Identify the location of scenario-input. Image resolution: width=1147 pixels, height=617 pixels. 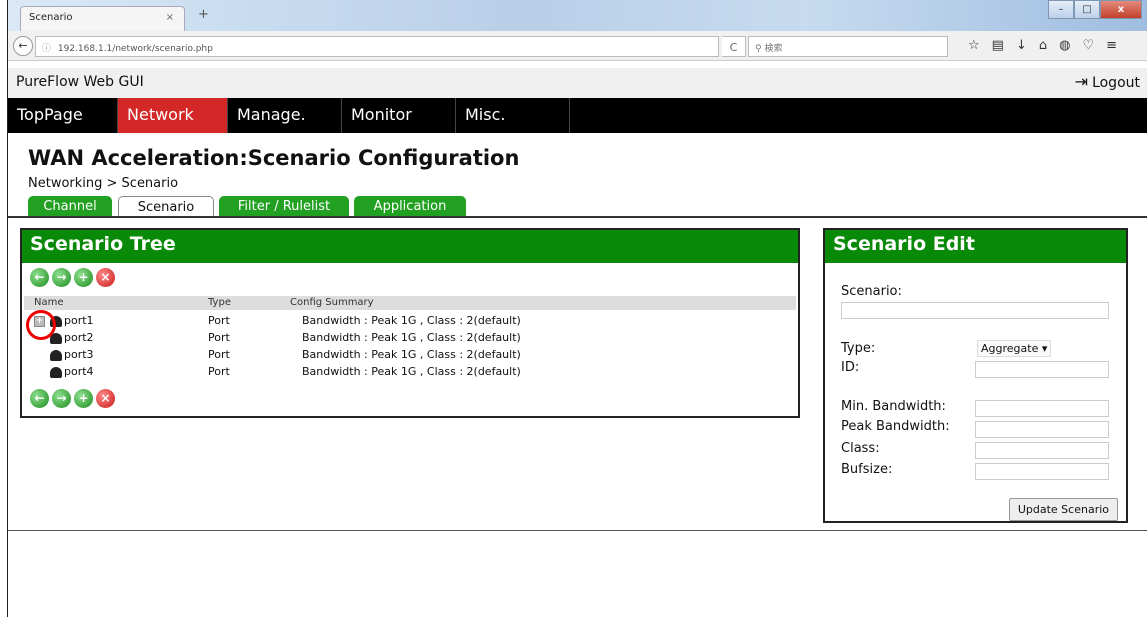
(975, 310).